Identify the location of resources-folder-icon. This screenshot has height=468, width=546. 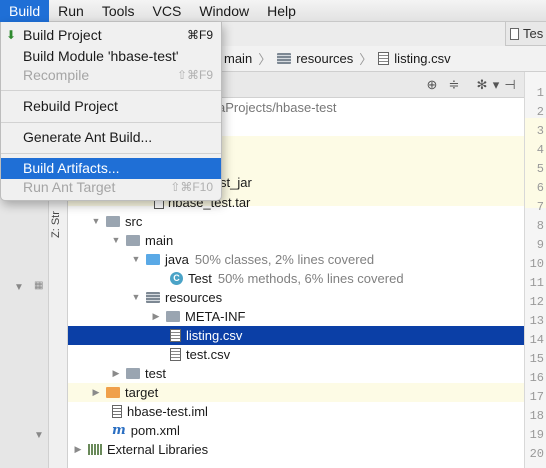
(153, 297).